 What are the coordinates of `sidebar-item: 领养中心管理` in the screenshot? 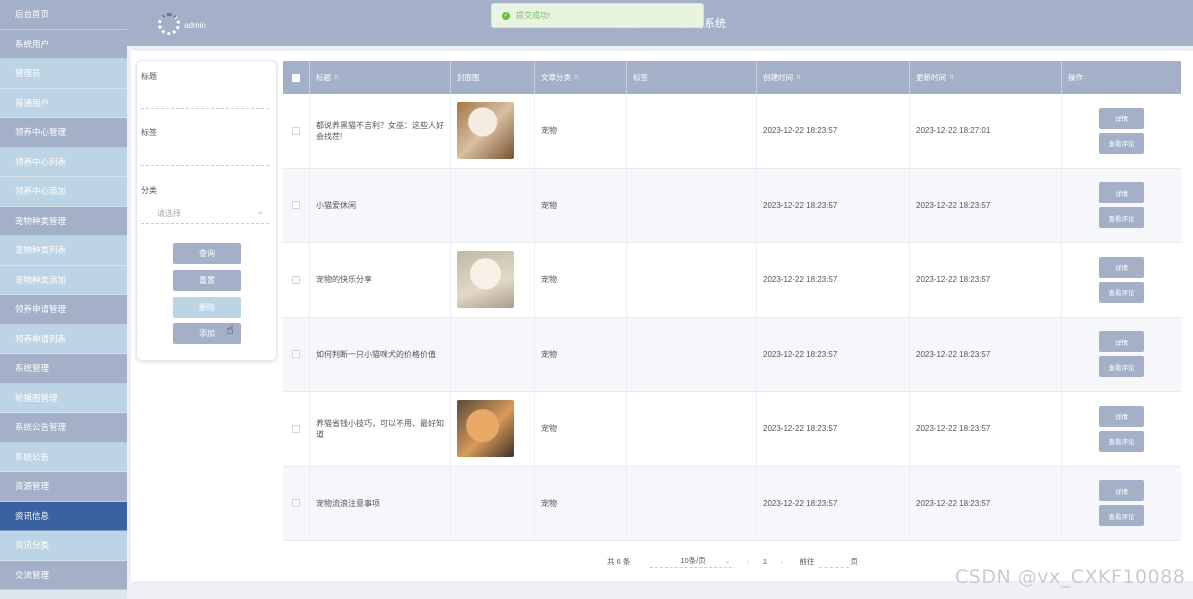 It's located at (63, 133).